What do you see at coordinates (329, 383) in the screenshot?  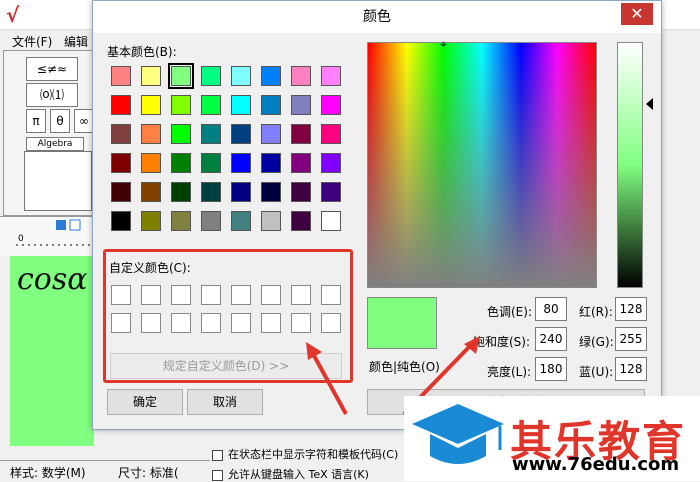 I see `annotation-arrow-left` at bounding box center [329, 383].